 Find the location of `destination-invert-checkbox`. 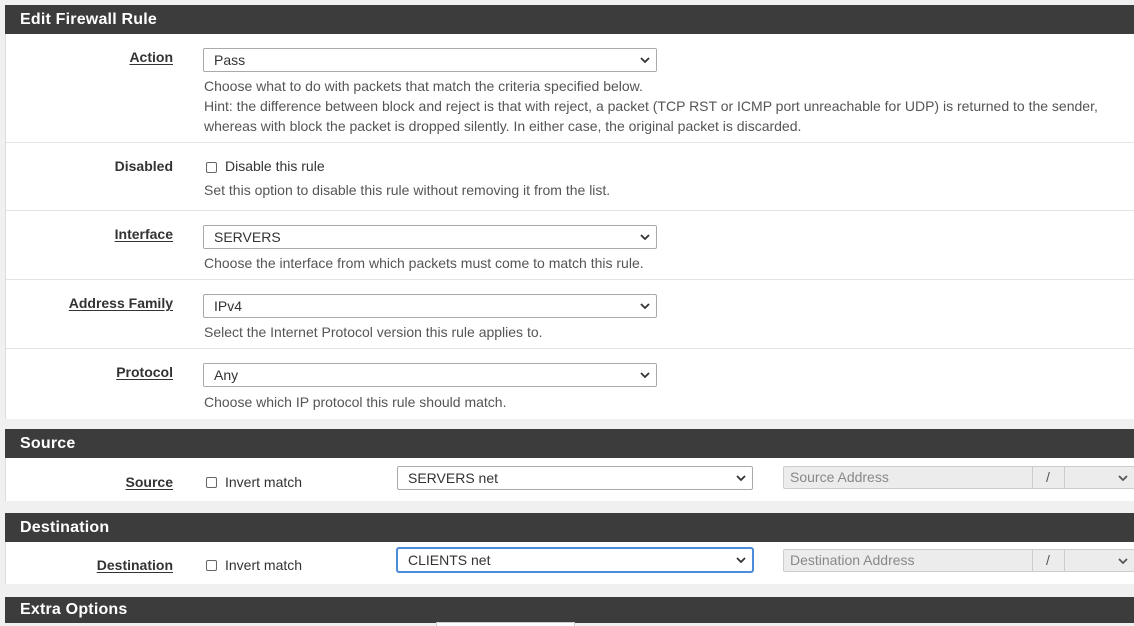

destination-invert-checkbox is located at coordinates (211, 565).